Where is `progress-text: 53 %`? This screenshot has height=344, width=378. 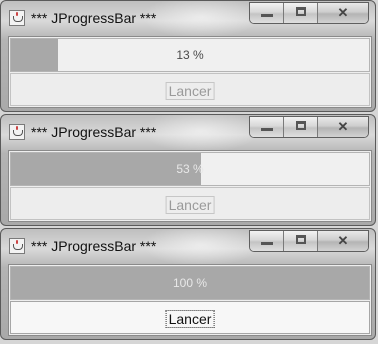
progress-text: 53 % is located at coordinates (190, 169).